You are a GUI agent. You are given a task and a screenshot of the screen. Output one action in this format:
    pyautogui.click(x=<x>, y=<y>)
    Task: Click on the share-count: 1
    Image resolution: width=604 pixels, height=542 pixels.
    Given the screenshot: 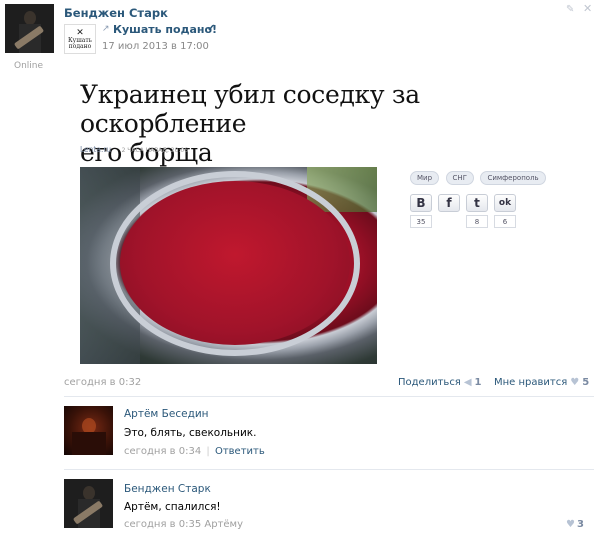 What is the action you would take?
    pyautogui.click(x=478, y=382)
    